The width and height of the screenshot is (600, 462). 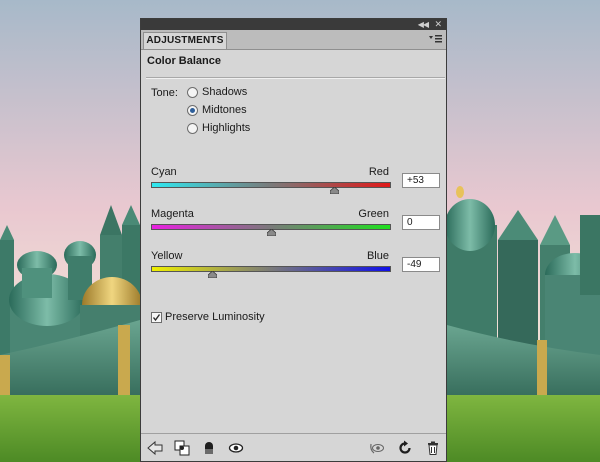 What do you see at coordinates (373, 214) in the screenshot?
I see `slider-right-label: Green` at bounding box center [373, 214].